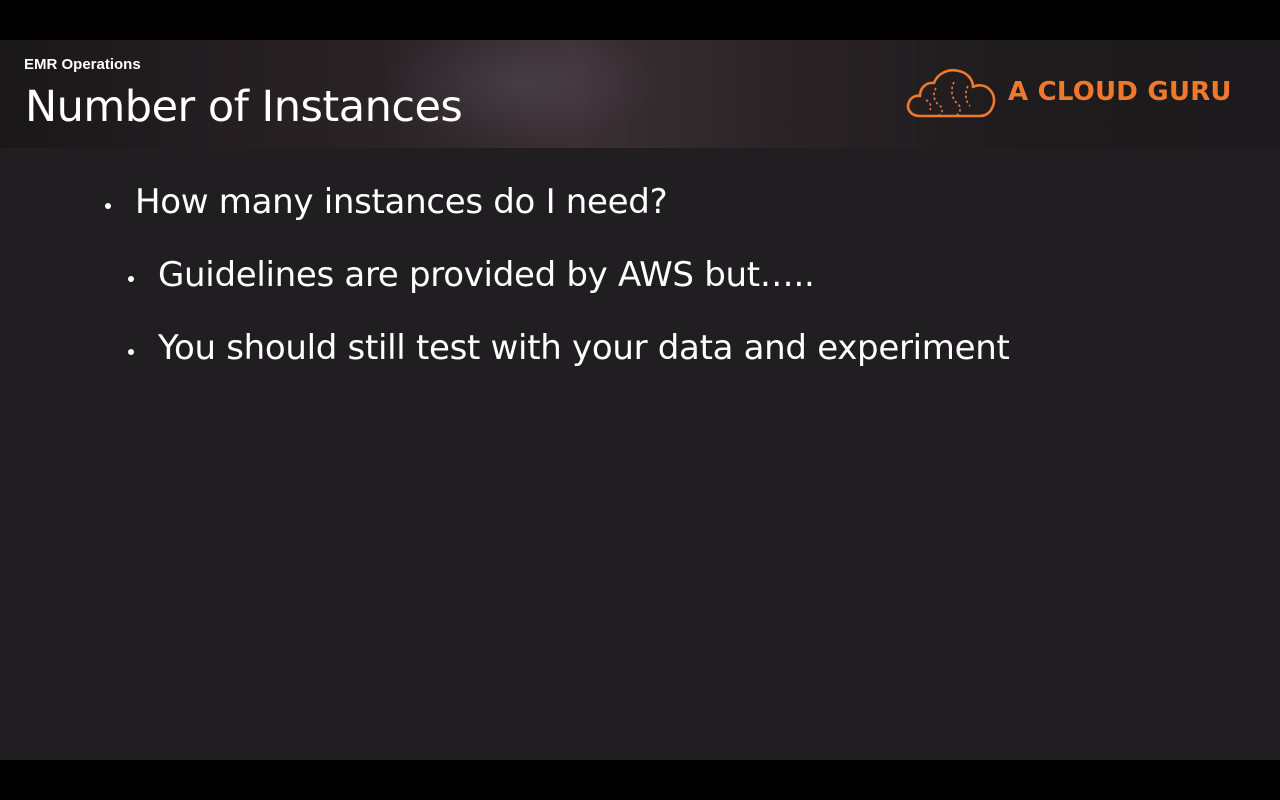 The image size is (1280, 800). I want to click on letterbox-bottom, so click(640, 780).